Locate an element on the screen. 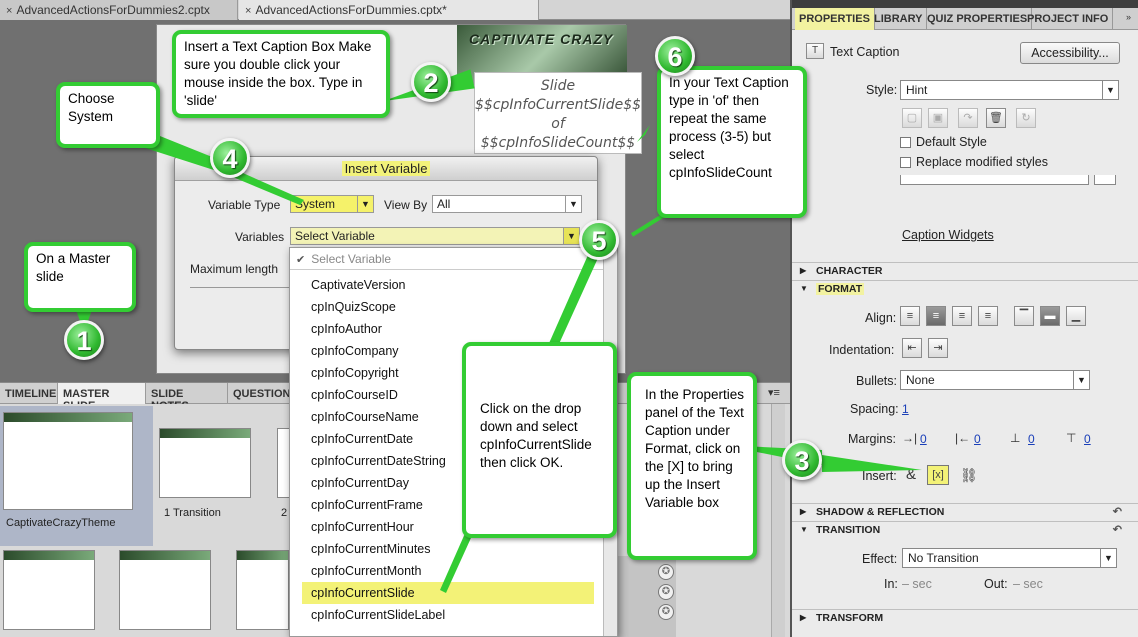 This screenshot has width=1138, height=637. valign-bottom-icon: ▁ is located at coordinates (1076, 316).